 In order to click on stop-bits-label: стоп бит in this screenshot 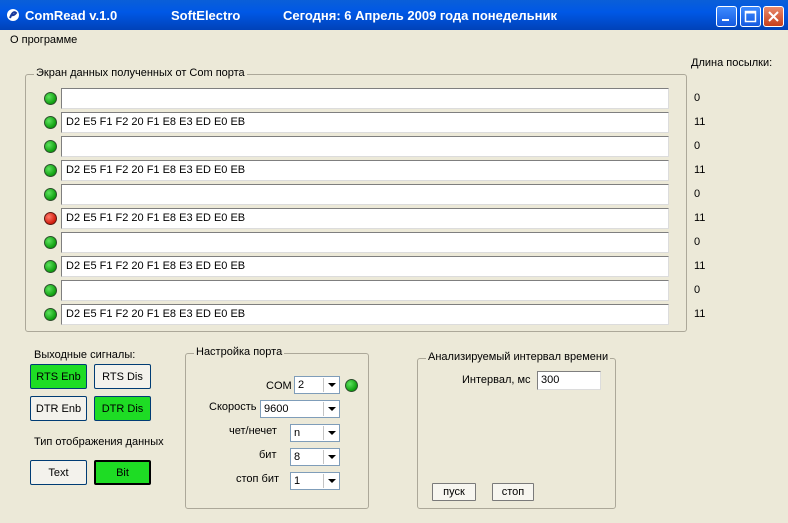, I will do `click(258, 479)`.